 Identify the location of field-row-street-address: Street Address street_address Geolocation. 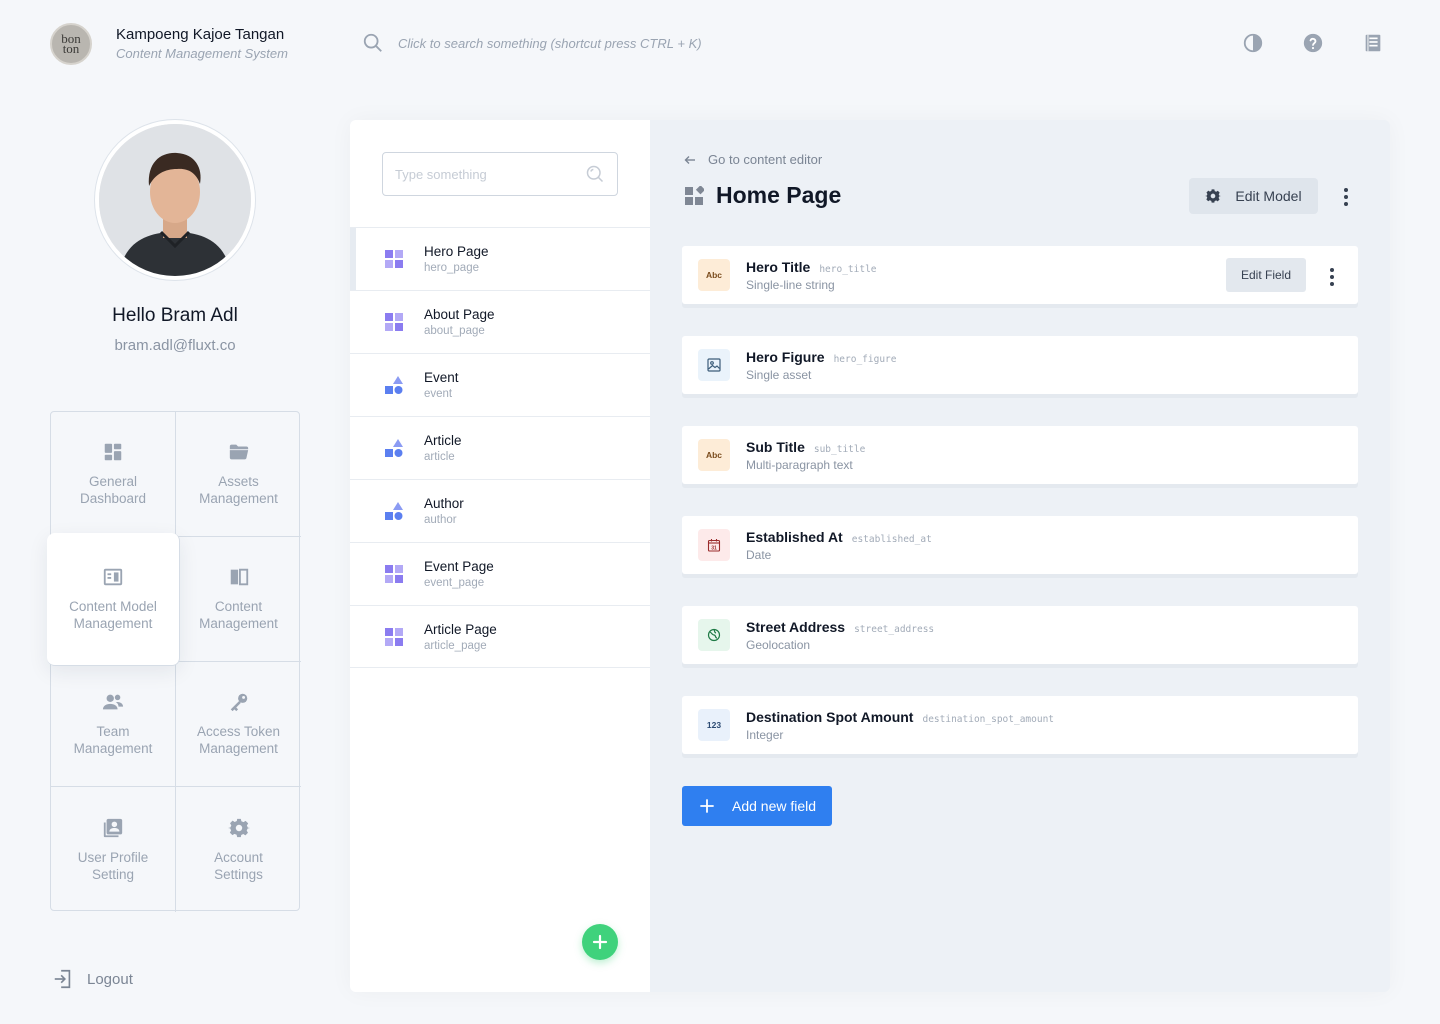
(1020, 635).